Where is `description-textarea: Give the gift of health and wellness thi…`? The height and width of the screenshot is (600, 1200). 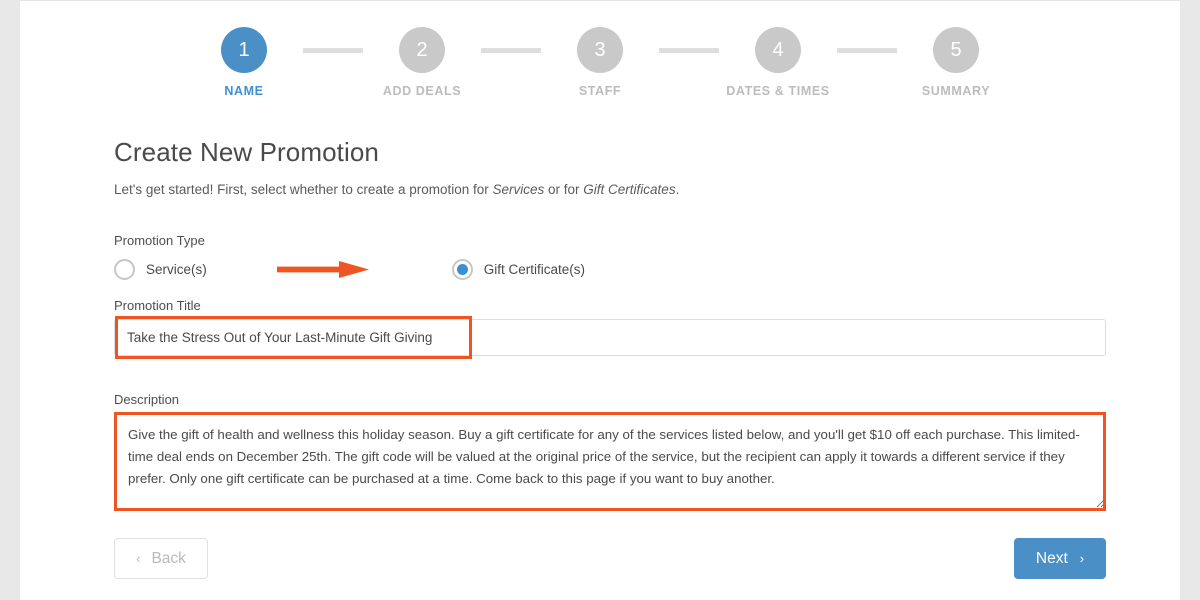 description-textarea: Give the gift of health and wellness thi… is located at coordinates (610, 461).